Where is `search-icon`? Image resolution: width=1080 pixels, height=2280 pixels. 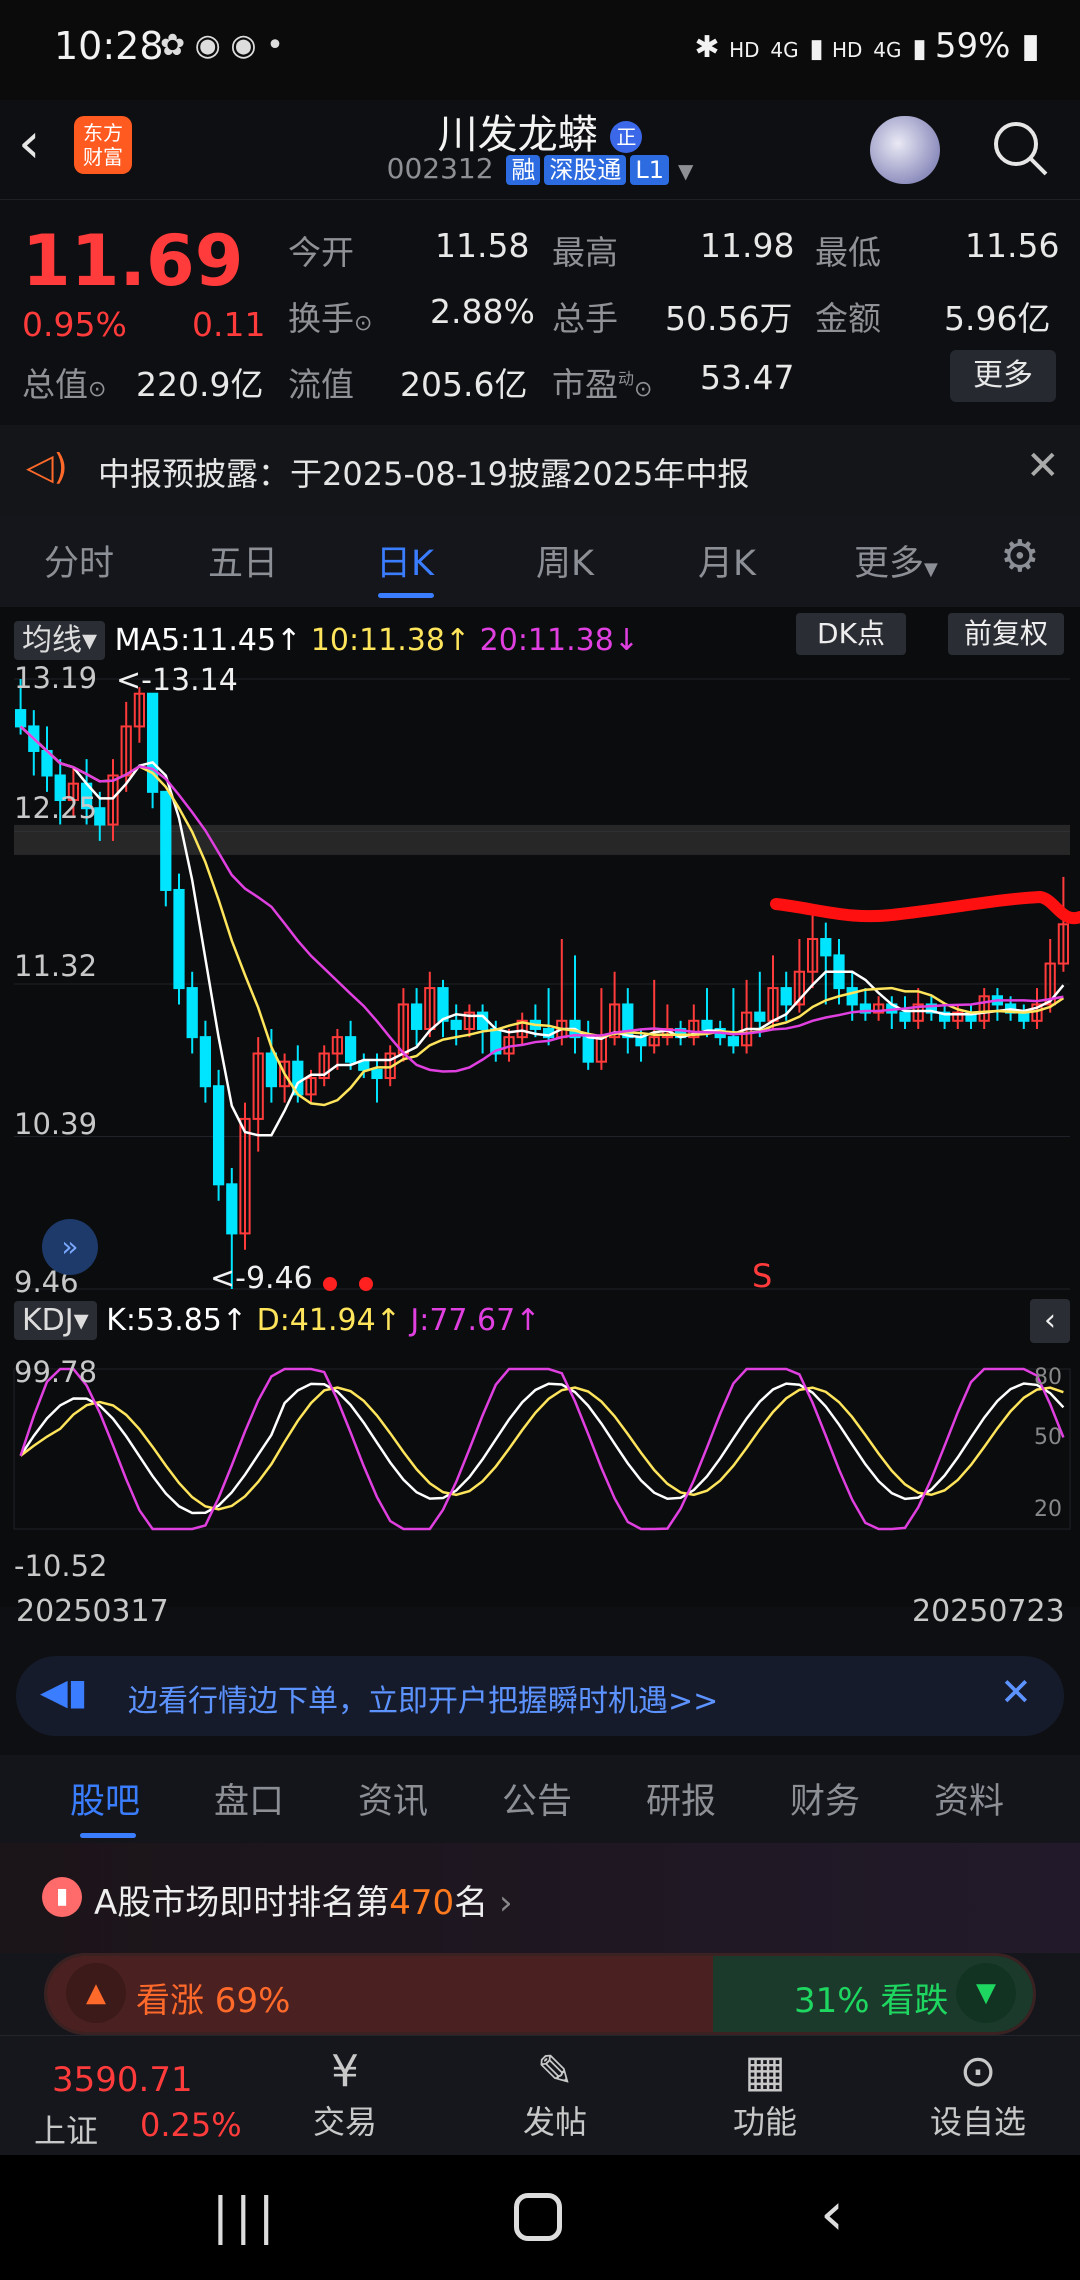 search-icon is located at coordinates (1020, 148).